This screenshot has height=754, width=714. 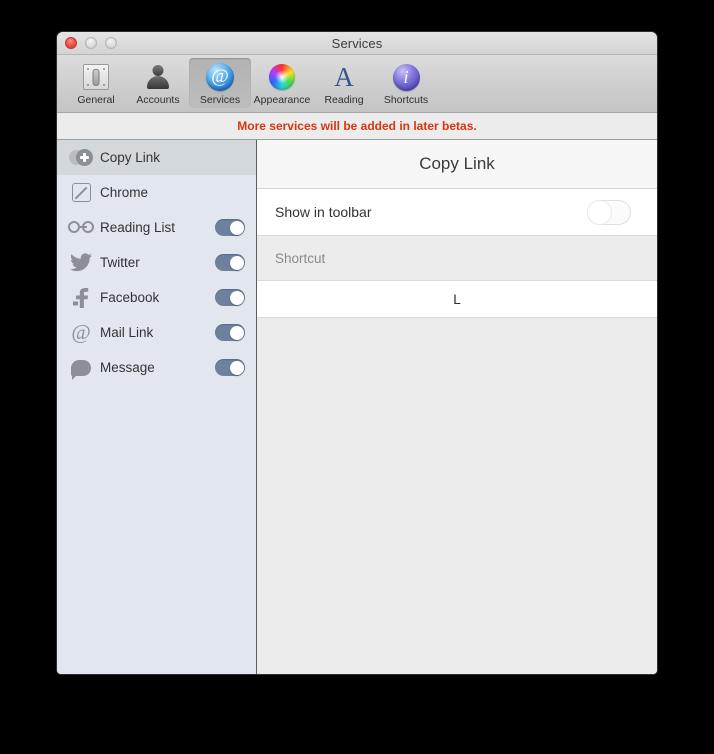 I want to click on toolbar-label-general: General, so click(x=96, y=100).